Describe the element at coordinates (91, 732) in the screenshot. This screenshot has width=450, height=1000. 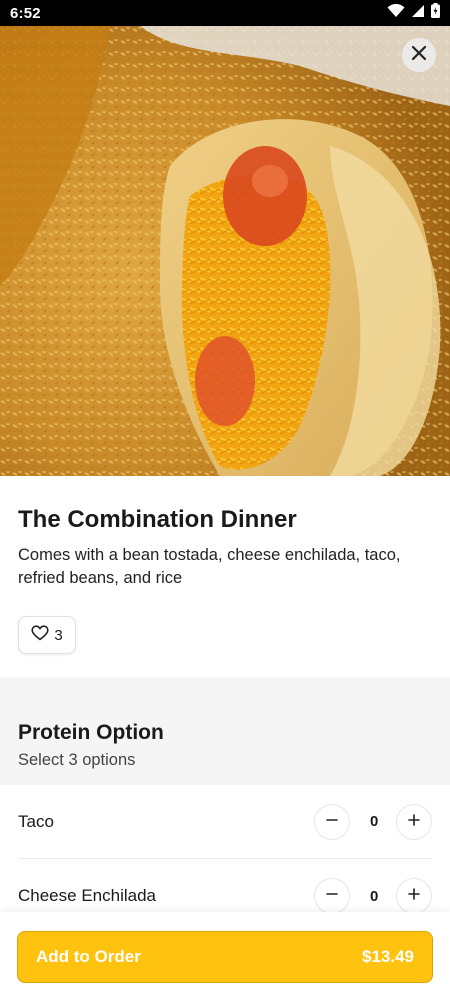
I see `options-title: Protein Option` at that location.